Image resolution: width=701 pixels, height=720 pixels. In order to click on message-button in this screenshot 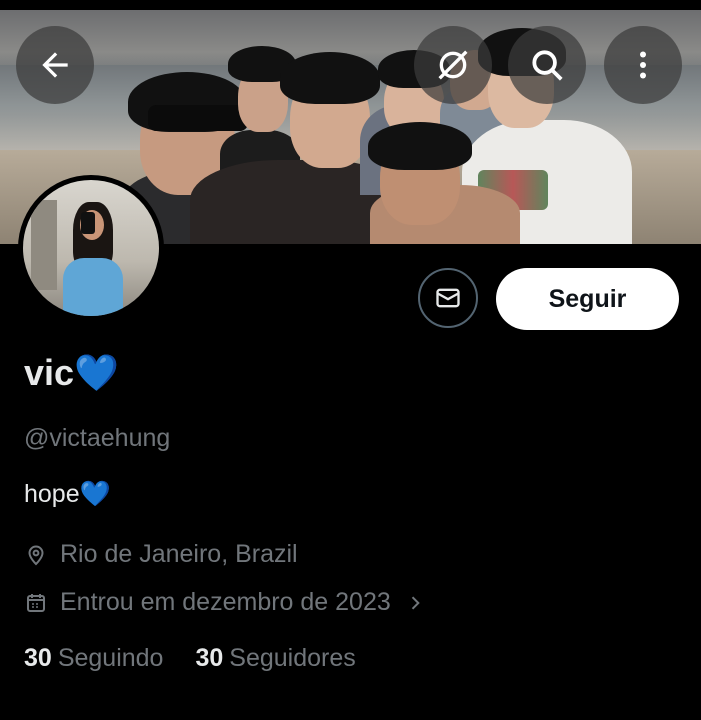, I will do `click(448, 298)`.